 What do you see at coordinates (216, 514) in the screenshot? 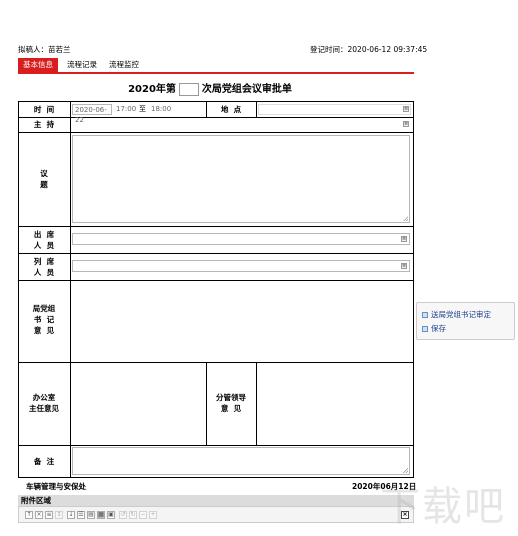
I see `attachment-toolbar: ↑ × ≡ ↕ ↓ ☰ ▤ ▦ ▣ ↺ ↻ − + ×` at bounding box center [216, 514].